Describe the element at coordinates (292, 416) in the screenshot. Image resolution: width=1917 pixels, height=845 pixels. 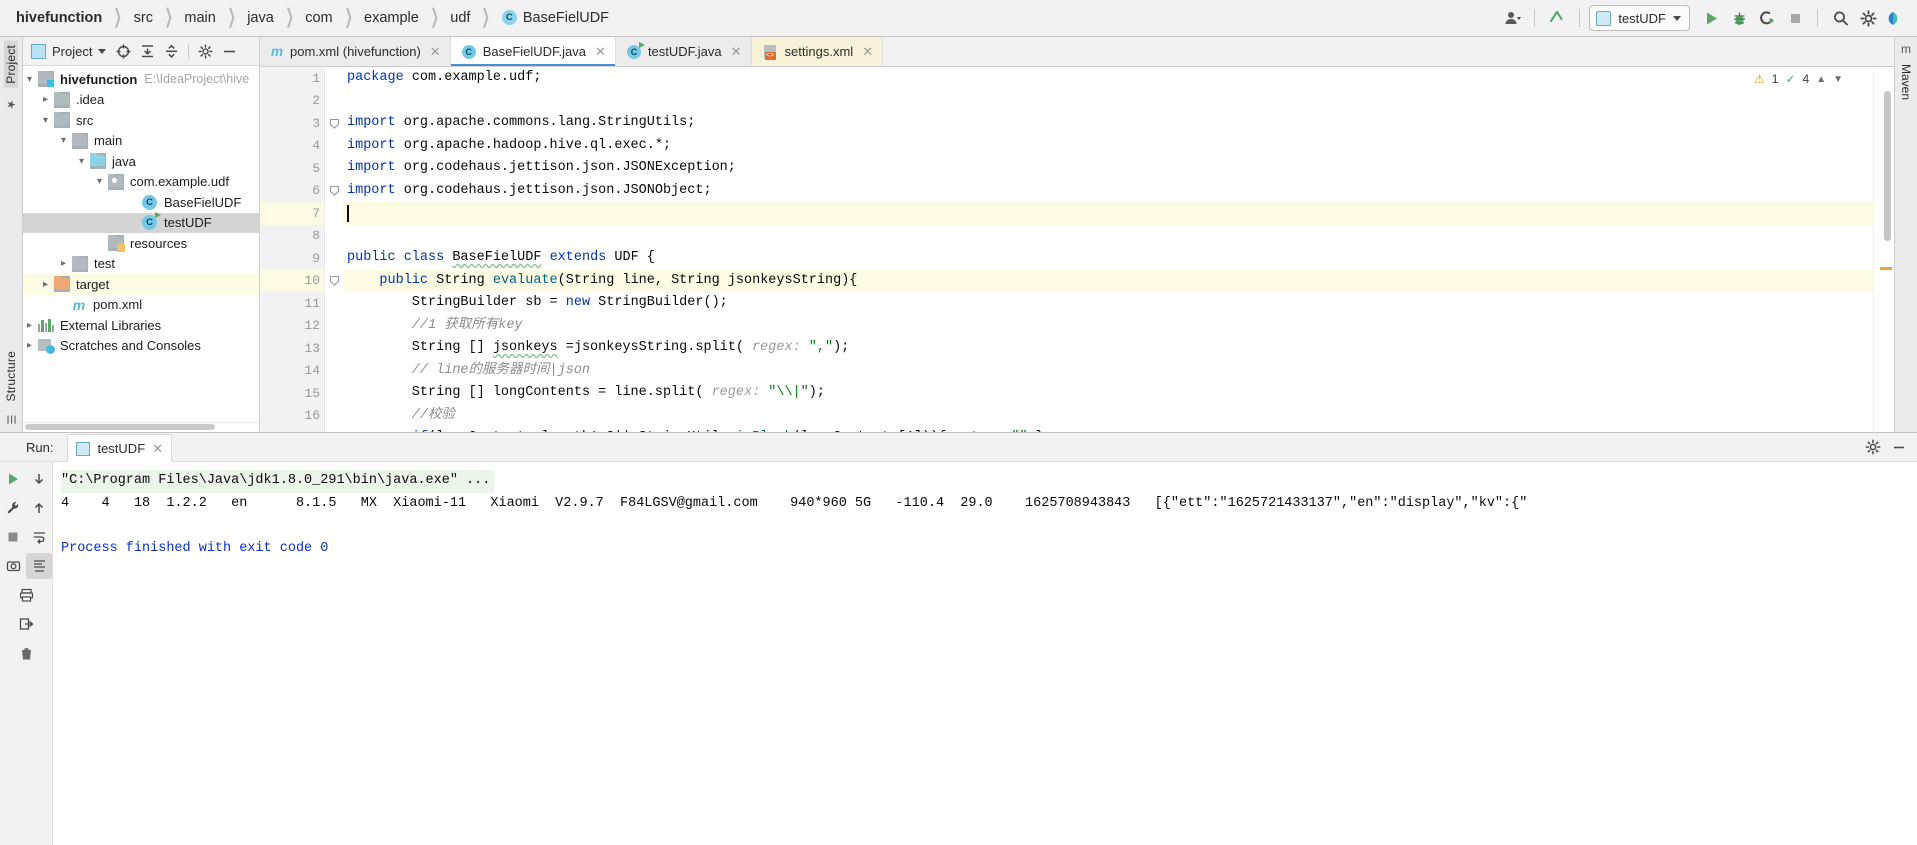
I see `gutter-line: 16` at that location.